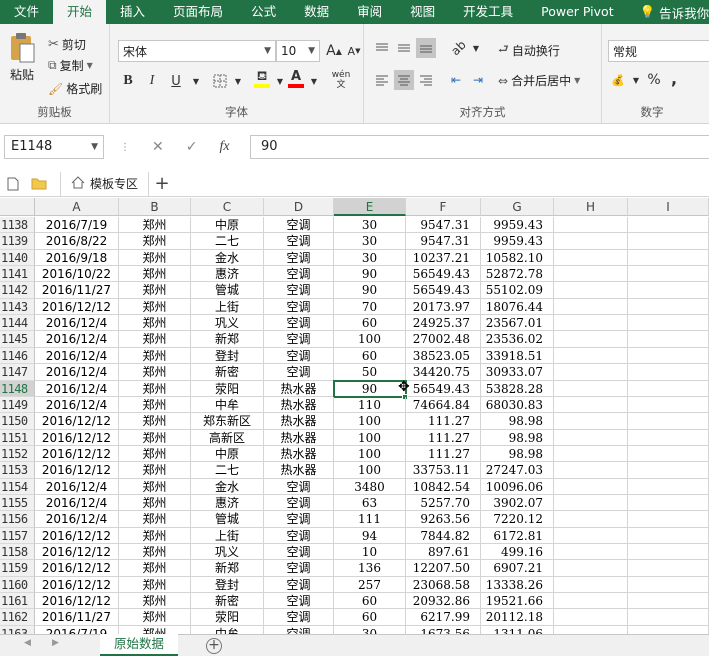 The image size is (709, 656). What do you see at coordinates (17, 274) in the screenshot?
I see `row-header: 1141` at bounding box center [17, 274].